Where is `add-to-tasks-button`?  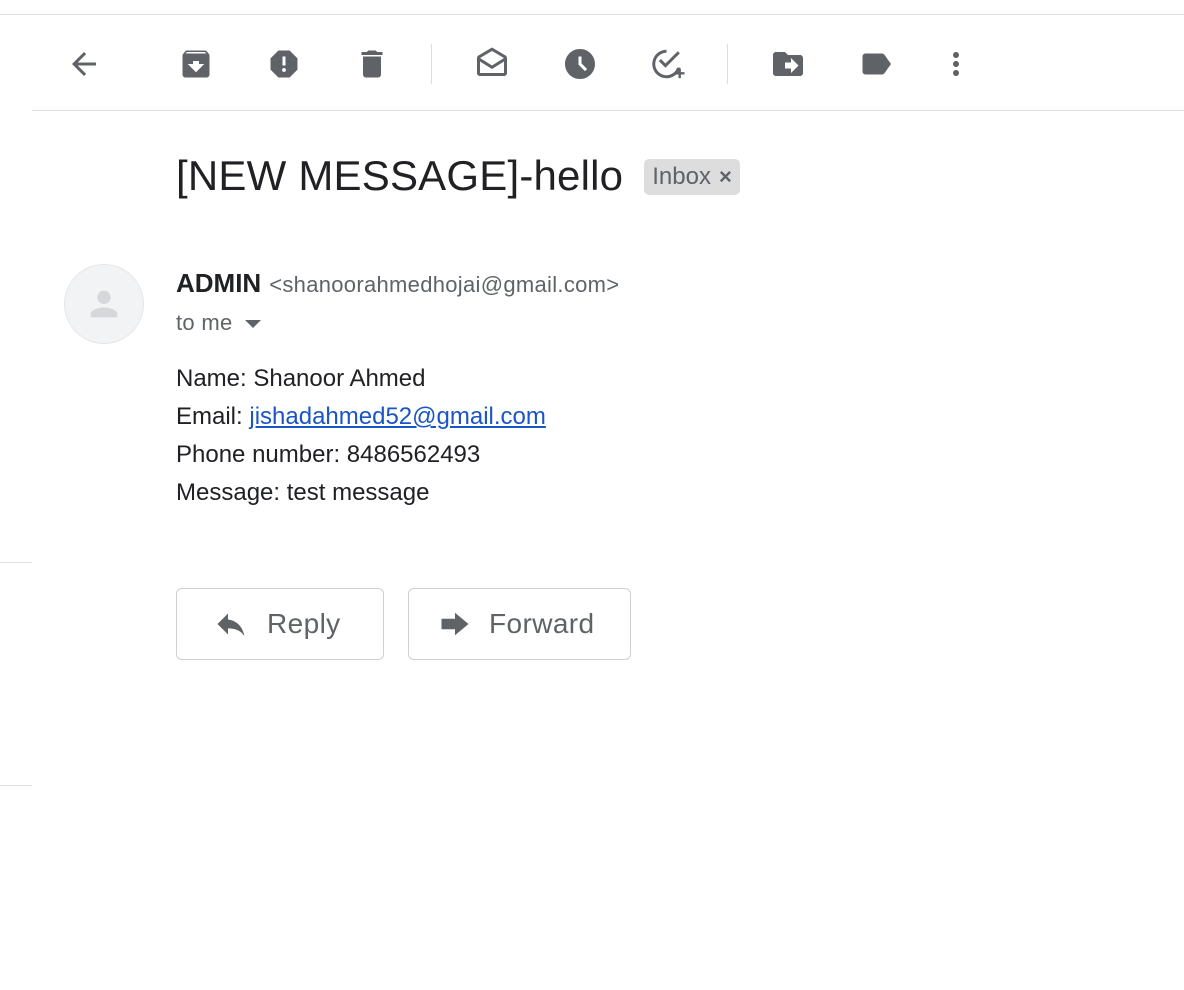 add-to-tasks-button is located at coordinates (668, 64).